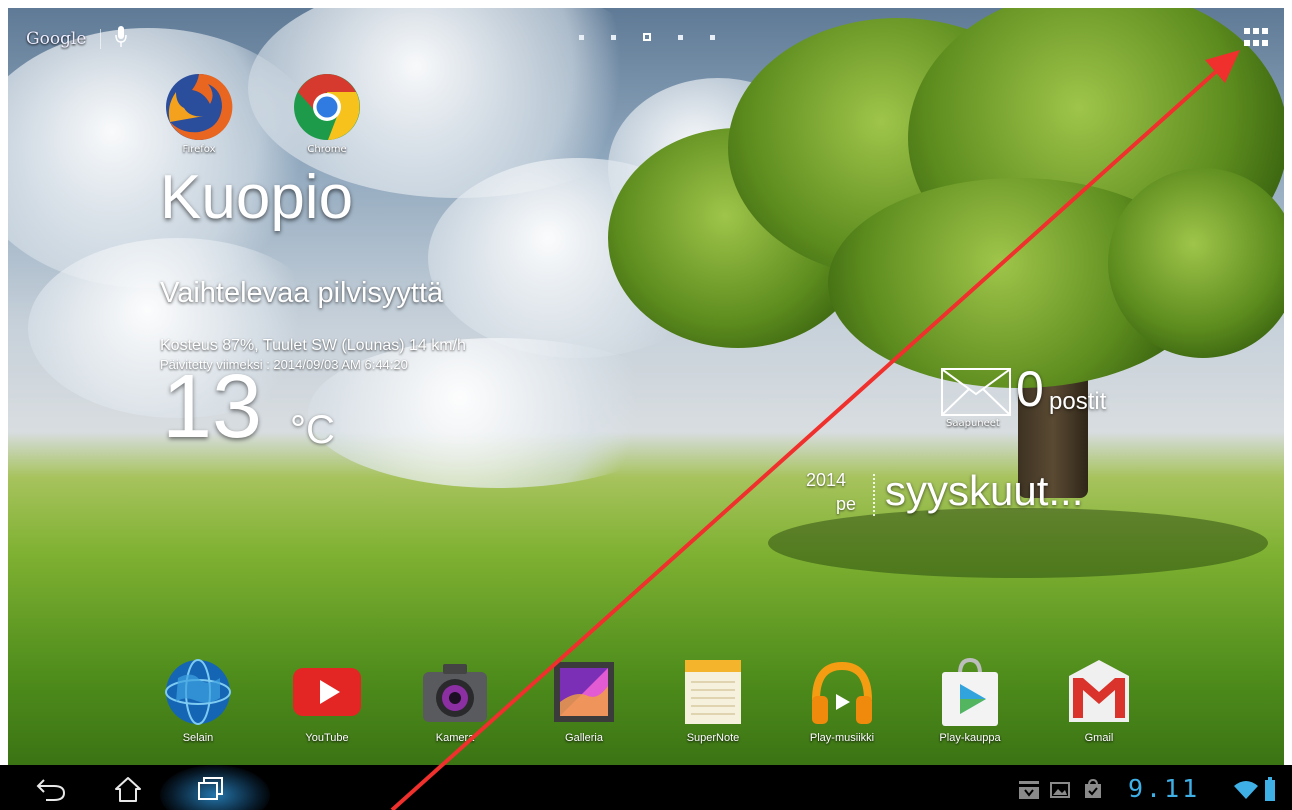 This screenshot has height=810, width=1292. I want to click on dock-item-youtube: YouTube, so click(327, 700).